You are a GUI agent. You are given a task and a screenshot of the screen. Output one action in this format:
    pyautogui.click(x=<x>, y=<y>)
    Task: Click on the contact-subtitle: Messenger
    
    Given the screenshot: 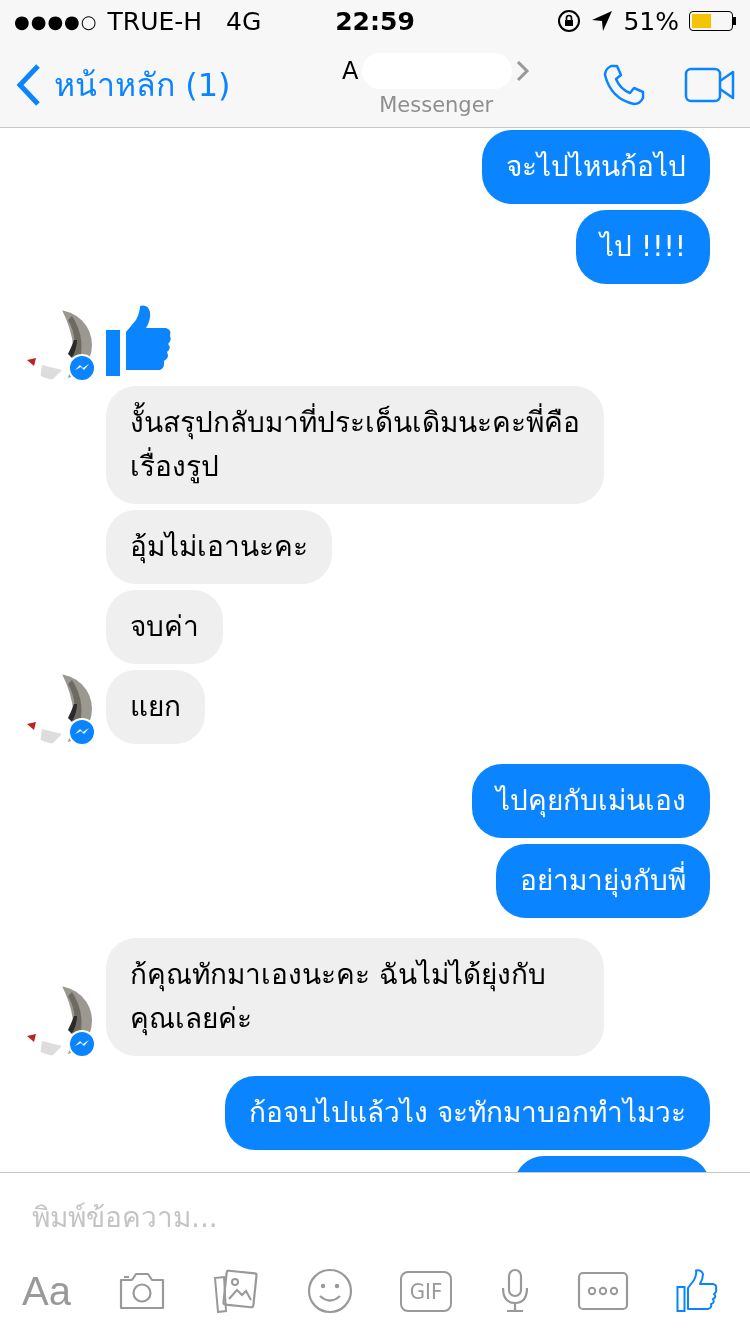 What is the action you would take?
    pyautogui.click(x=436, y=104)
    